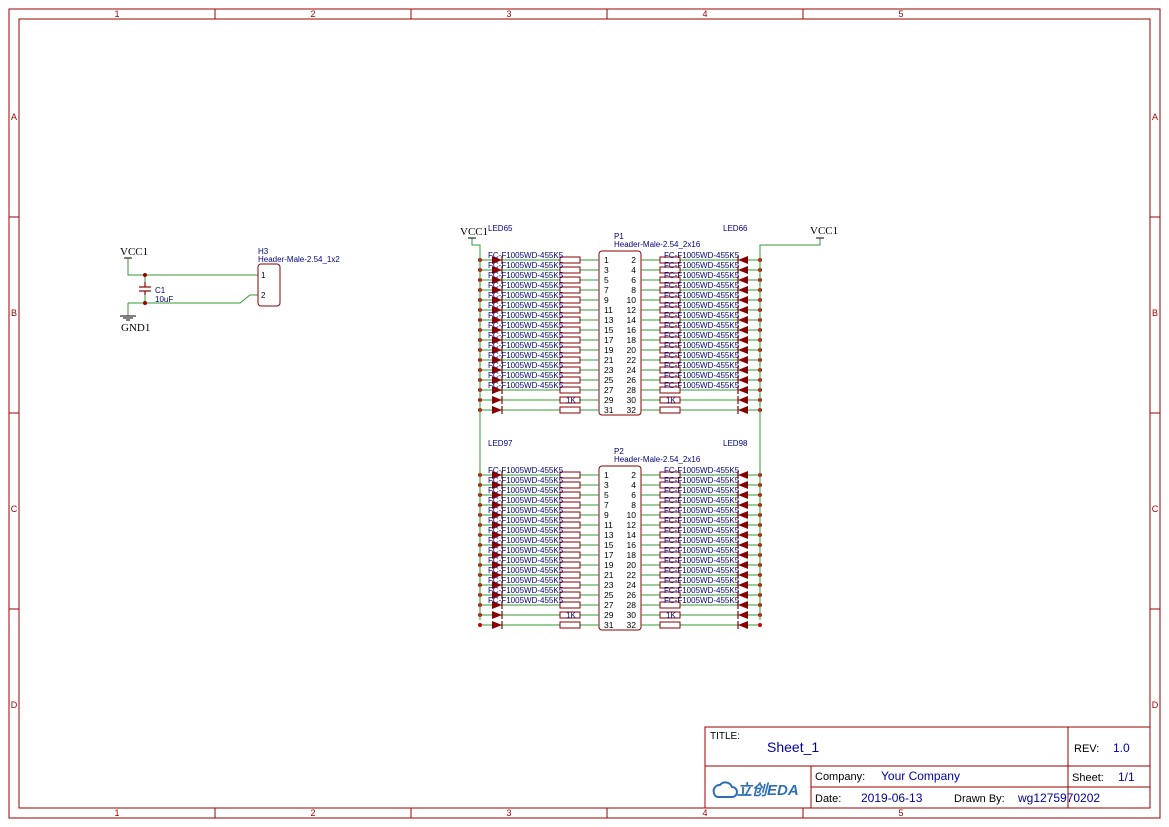 The width and height of the screenshot is (1169, 827). I want to click on connector-pin-left: 25, so click(609, 380).